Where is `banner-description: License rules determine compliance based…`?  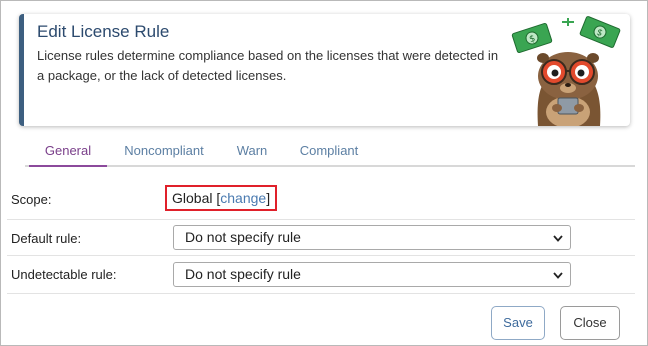
banner-description: License rules determine compliance based… is located at coordinates (268, 65).